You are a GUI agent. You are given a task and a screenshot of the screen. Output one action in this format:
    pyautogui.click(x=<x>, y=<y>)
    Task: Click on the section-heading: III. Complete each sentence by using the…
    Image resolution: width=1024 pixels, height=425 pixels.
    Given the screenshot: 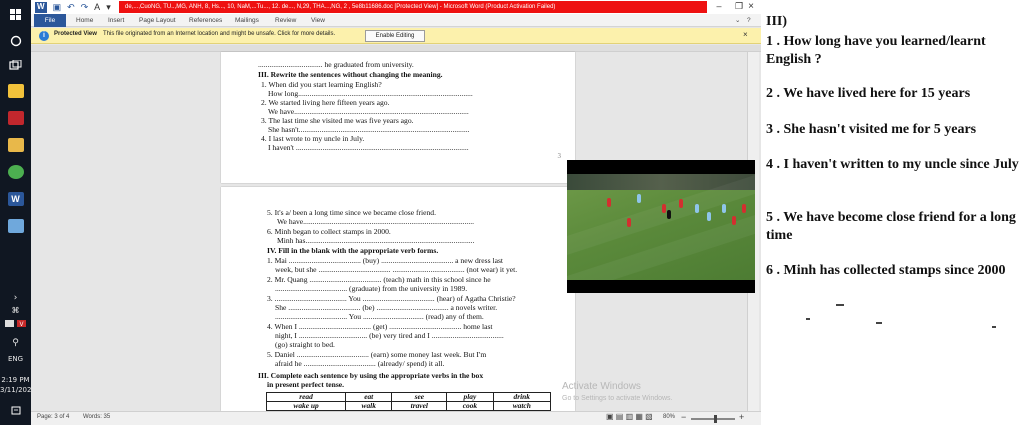 What is the action you would take?
    pyautogui.click(x=371, y=375)
    